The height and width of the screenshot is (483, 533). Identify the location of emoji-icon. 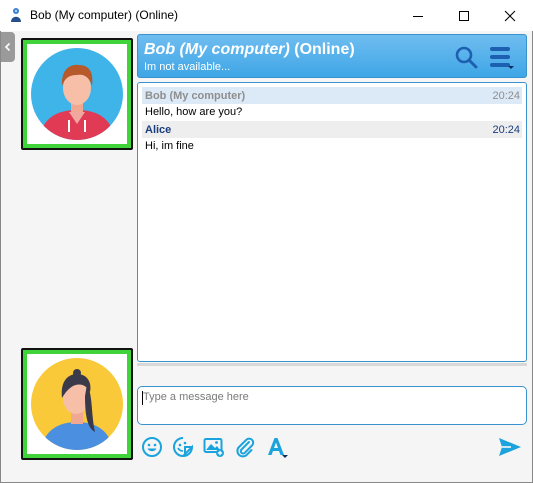
(152, 447).